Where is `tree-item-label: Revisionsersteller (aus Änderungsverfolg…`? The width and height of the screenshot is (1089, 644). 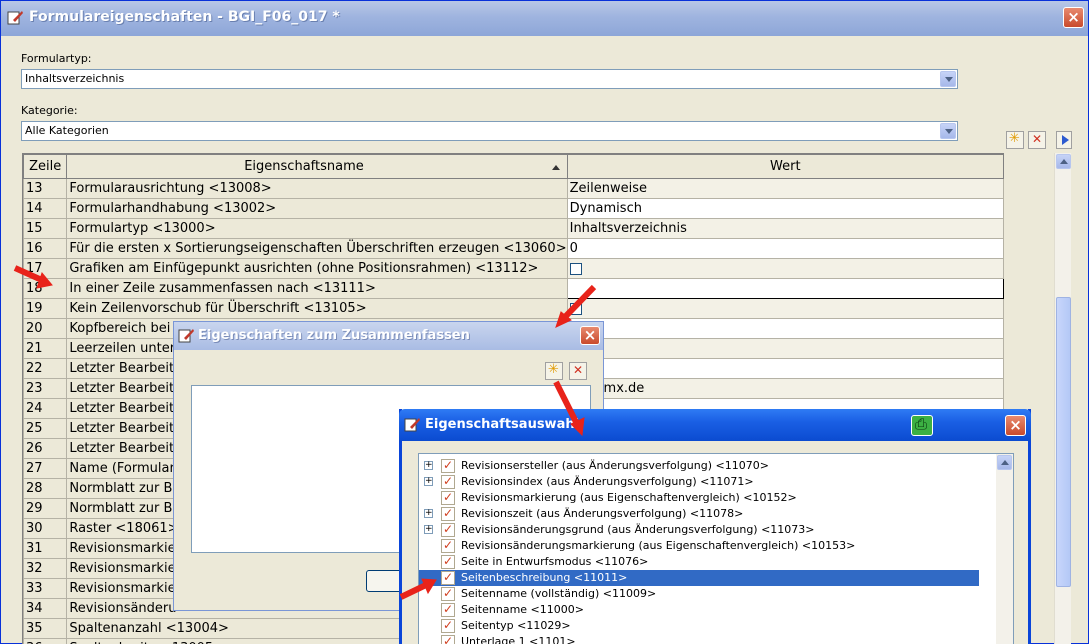 tree-item-label: Revisionsersteller (aus Änderungsverfolg… is located at coordinates (615, 465).